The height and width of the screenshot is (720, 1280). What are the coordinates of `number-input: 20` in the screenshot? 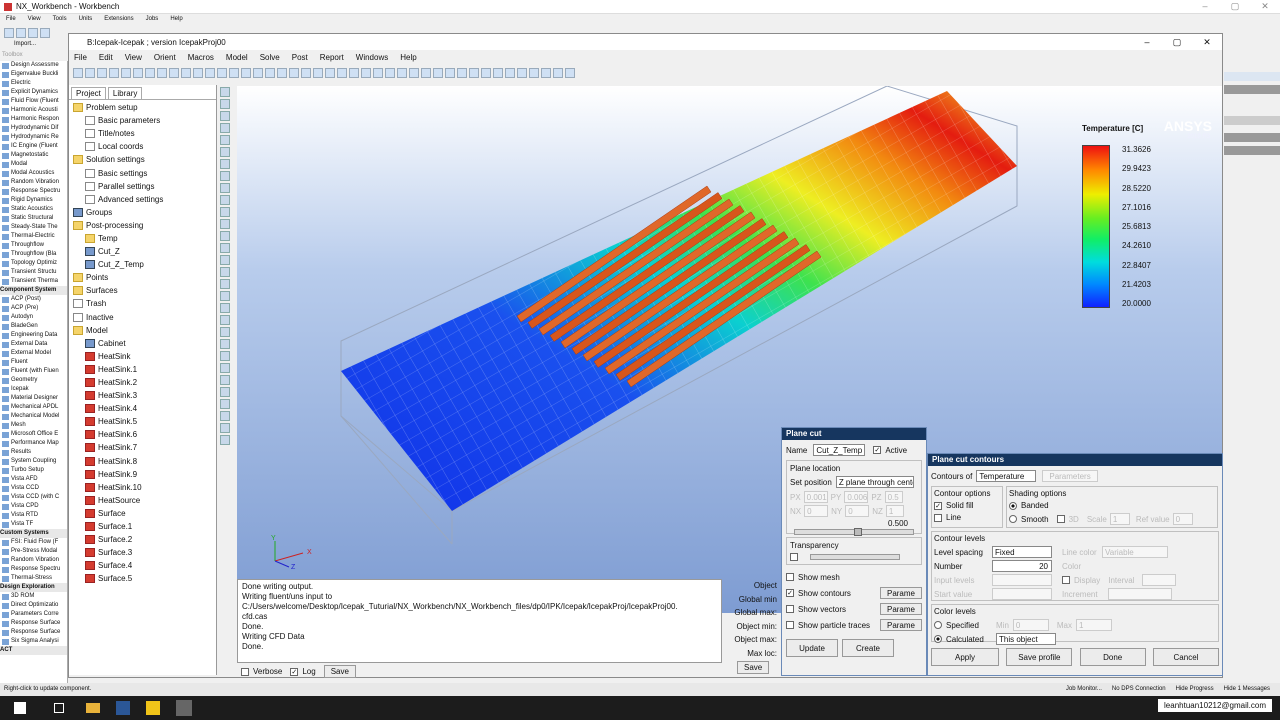 It's located at (1022, 566).